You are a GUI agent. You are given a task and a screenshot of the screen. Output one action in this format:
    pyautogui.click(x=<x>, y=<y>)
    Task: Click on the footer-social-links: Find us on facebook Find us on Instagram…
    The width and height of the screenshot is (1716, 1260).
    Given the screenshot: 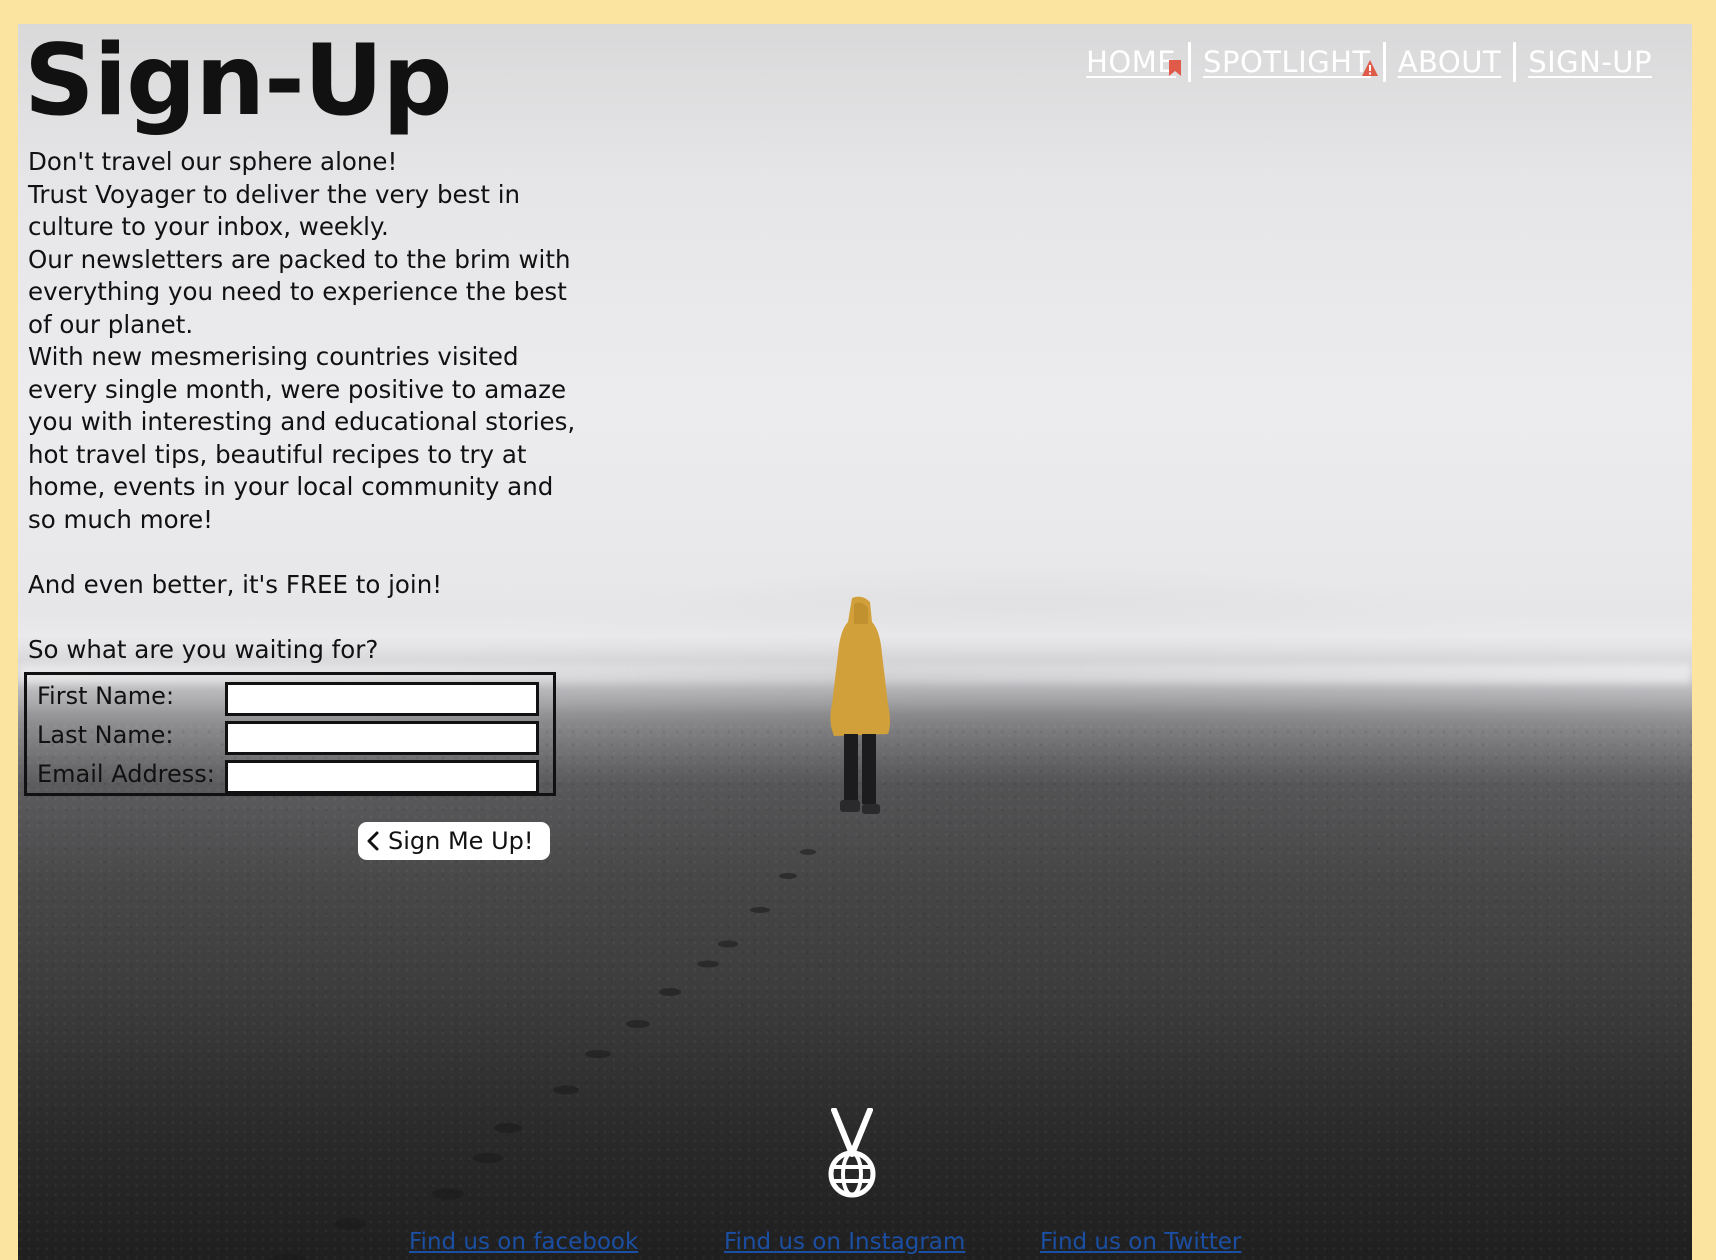 What is the action you would take?
    pyautogui.click(x=855, y=1244)
    